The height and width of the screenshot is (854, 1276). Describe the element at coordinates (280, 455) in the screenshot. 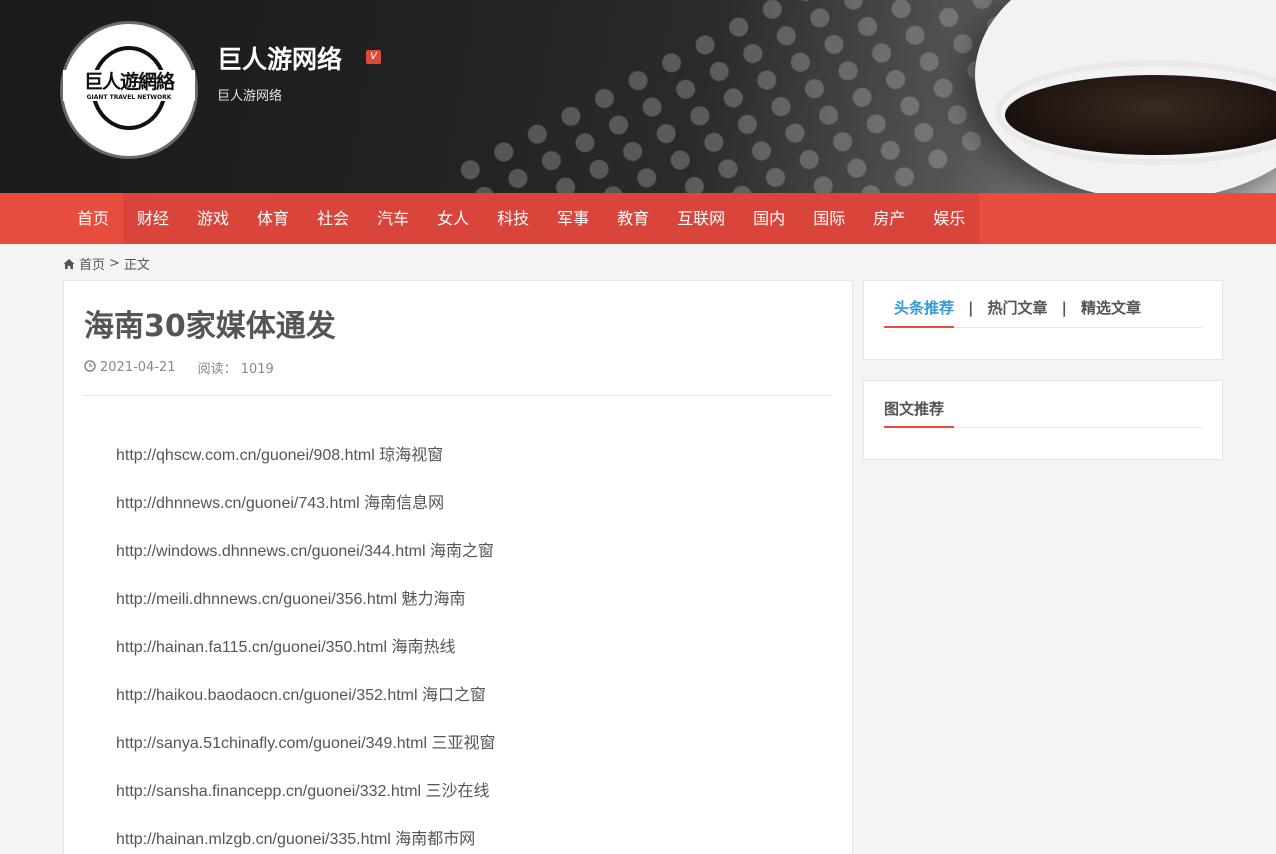

I see `article-line: http://qhscw.com.cn/guonei/908.html 琼海视窗` at that location.